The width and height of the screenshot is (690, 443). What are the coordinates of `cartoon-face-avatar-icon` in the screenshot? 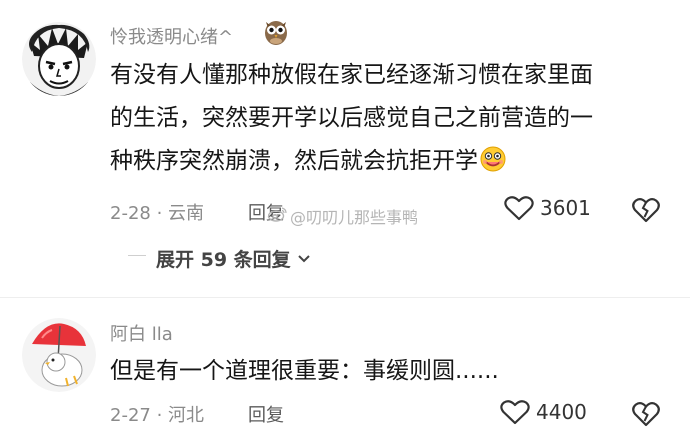 It's located at (59, 59).